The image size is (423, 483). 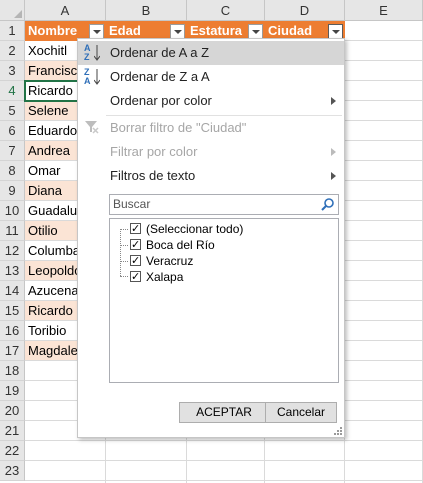 I want to click on filter-dropdown-button-edad, so click(x=177, y=31).